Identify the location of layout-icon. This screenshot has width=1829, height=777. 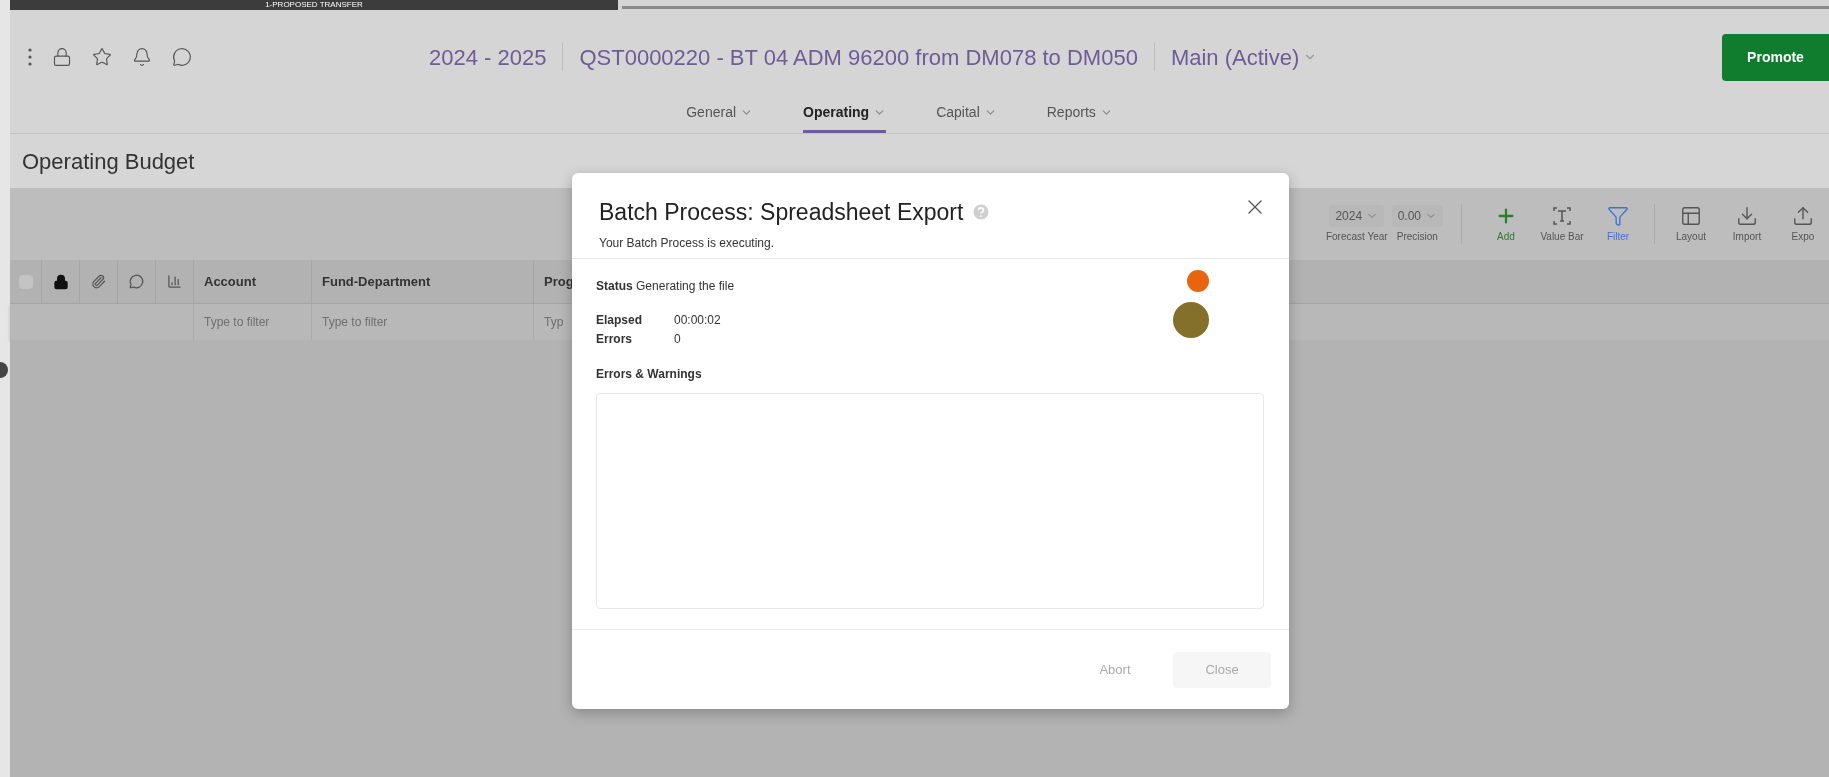
(1691, 215).